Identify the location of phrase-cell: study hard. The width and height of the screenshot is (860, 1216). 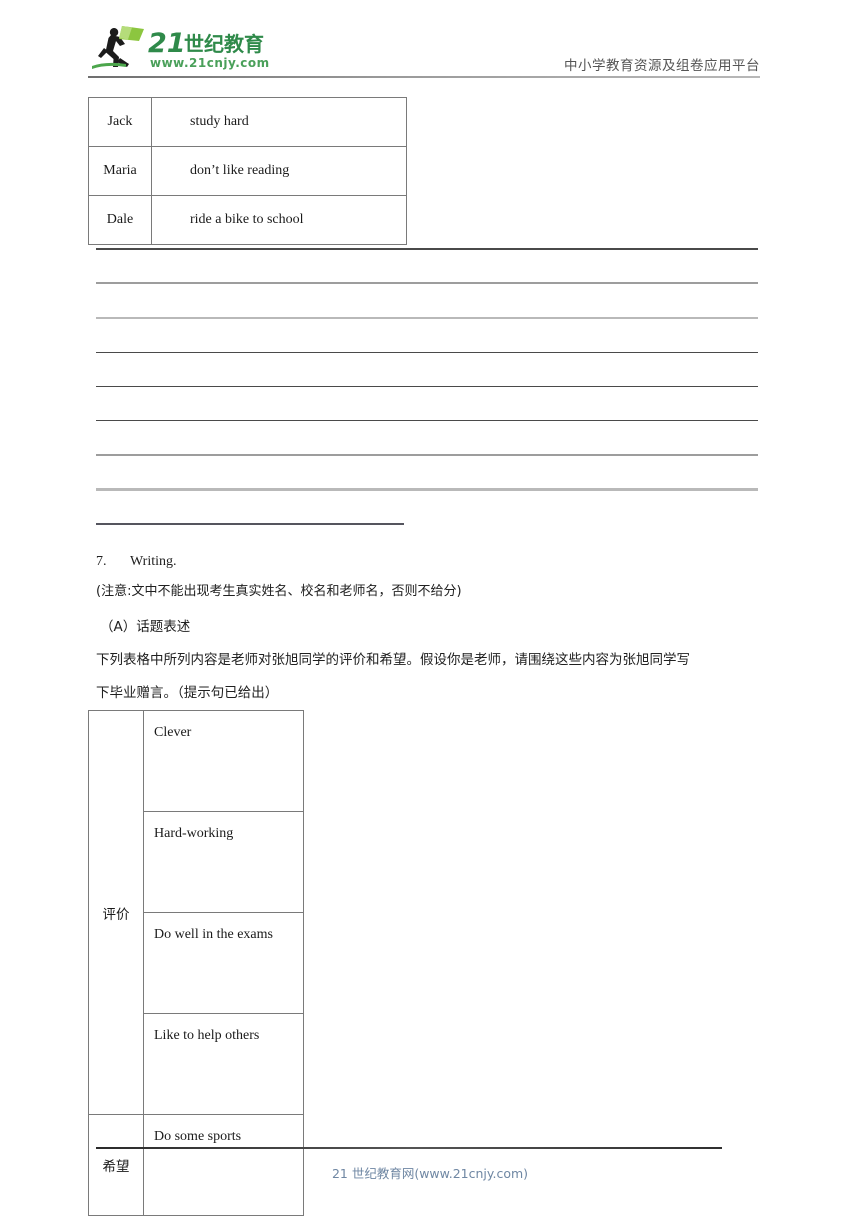
(279, 122).